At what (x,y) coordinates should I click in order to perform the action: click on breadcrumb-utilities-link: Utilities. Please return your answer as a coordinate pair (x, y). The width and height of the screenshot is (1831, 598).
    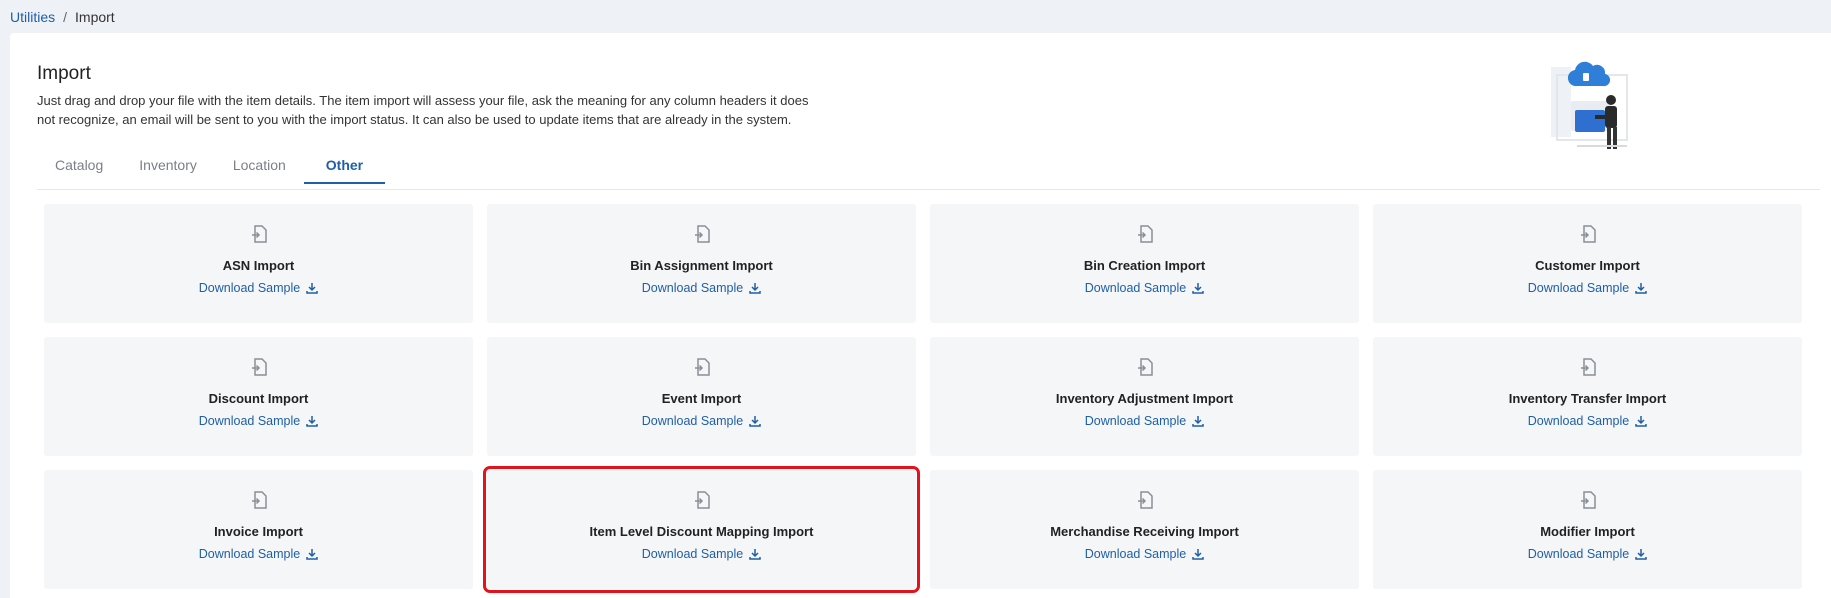
    Looking at the image, I should click on (32, 17).